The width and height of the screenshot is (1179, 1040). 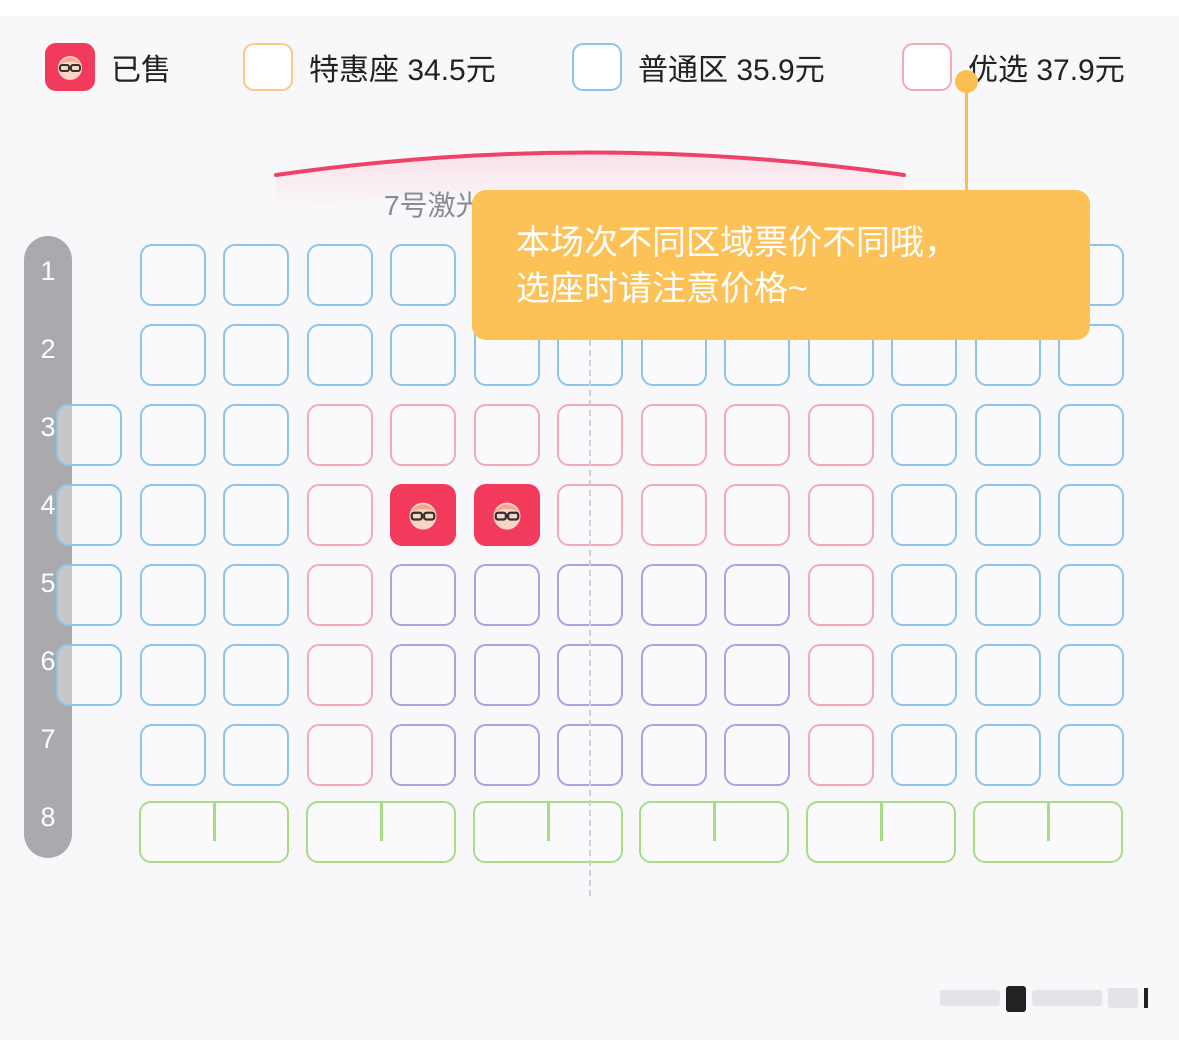 What do you see at coordinates (597, 67) in the screenshot?
I see `normal-seat-swatch` at bounding box center [597, 67].